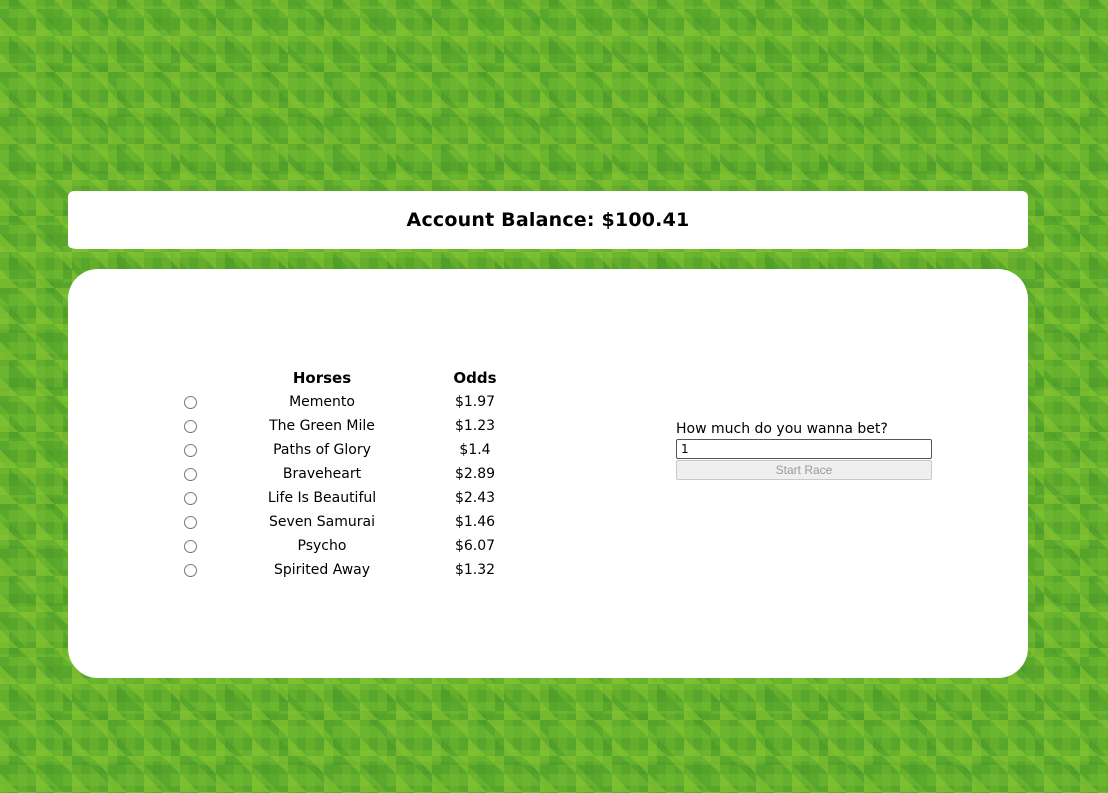 This screenshot has width=1108, height=793. I want to click on bet-amount-input, so click(804, 449).